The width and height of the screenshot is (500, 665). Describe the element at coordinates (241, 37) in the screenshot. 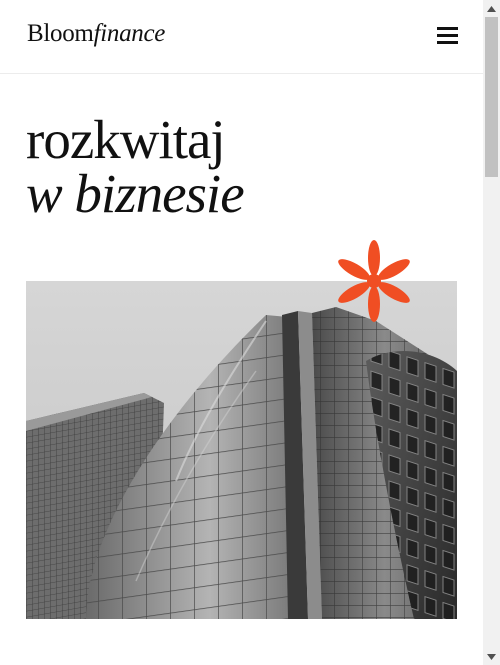

I see `site-header: Bloom finance` at that location.